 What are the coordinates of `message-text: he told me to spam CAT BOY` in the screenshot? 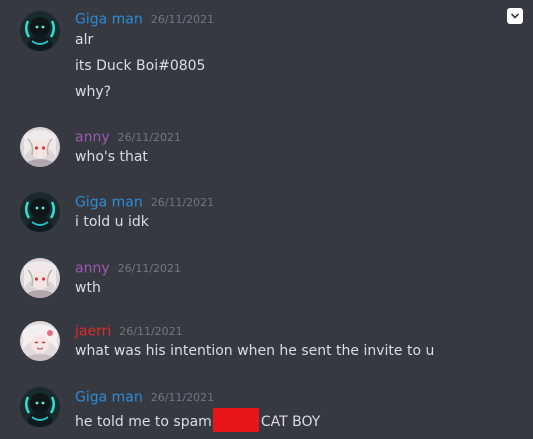 It's located at (197, 420).